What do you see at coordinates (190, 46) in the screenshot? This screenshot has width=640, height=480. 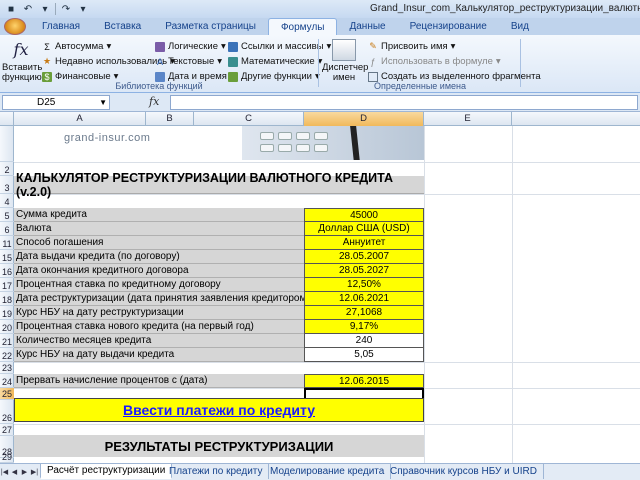 I see `logical-button: Логические ▾` at bounding box center [190, 46].